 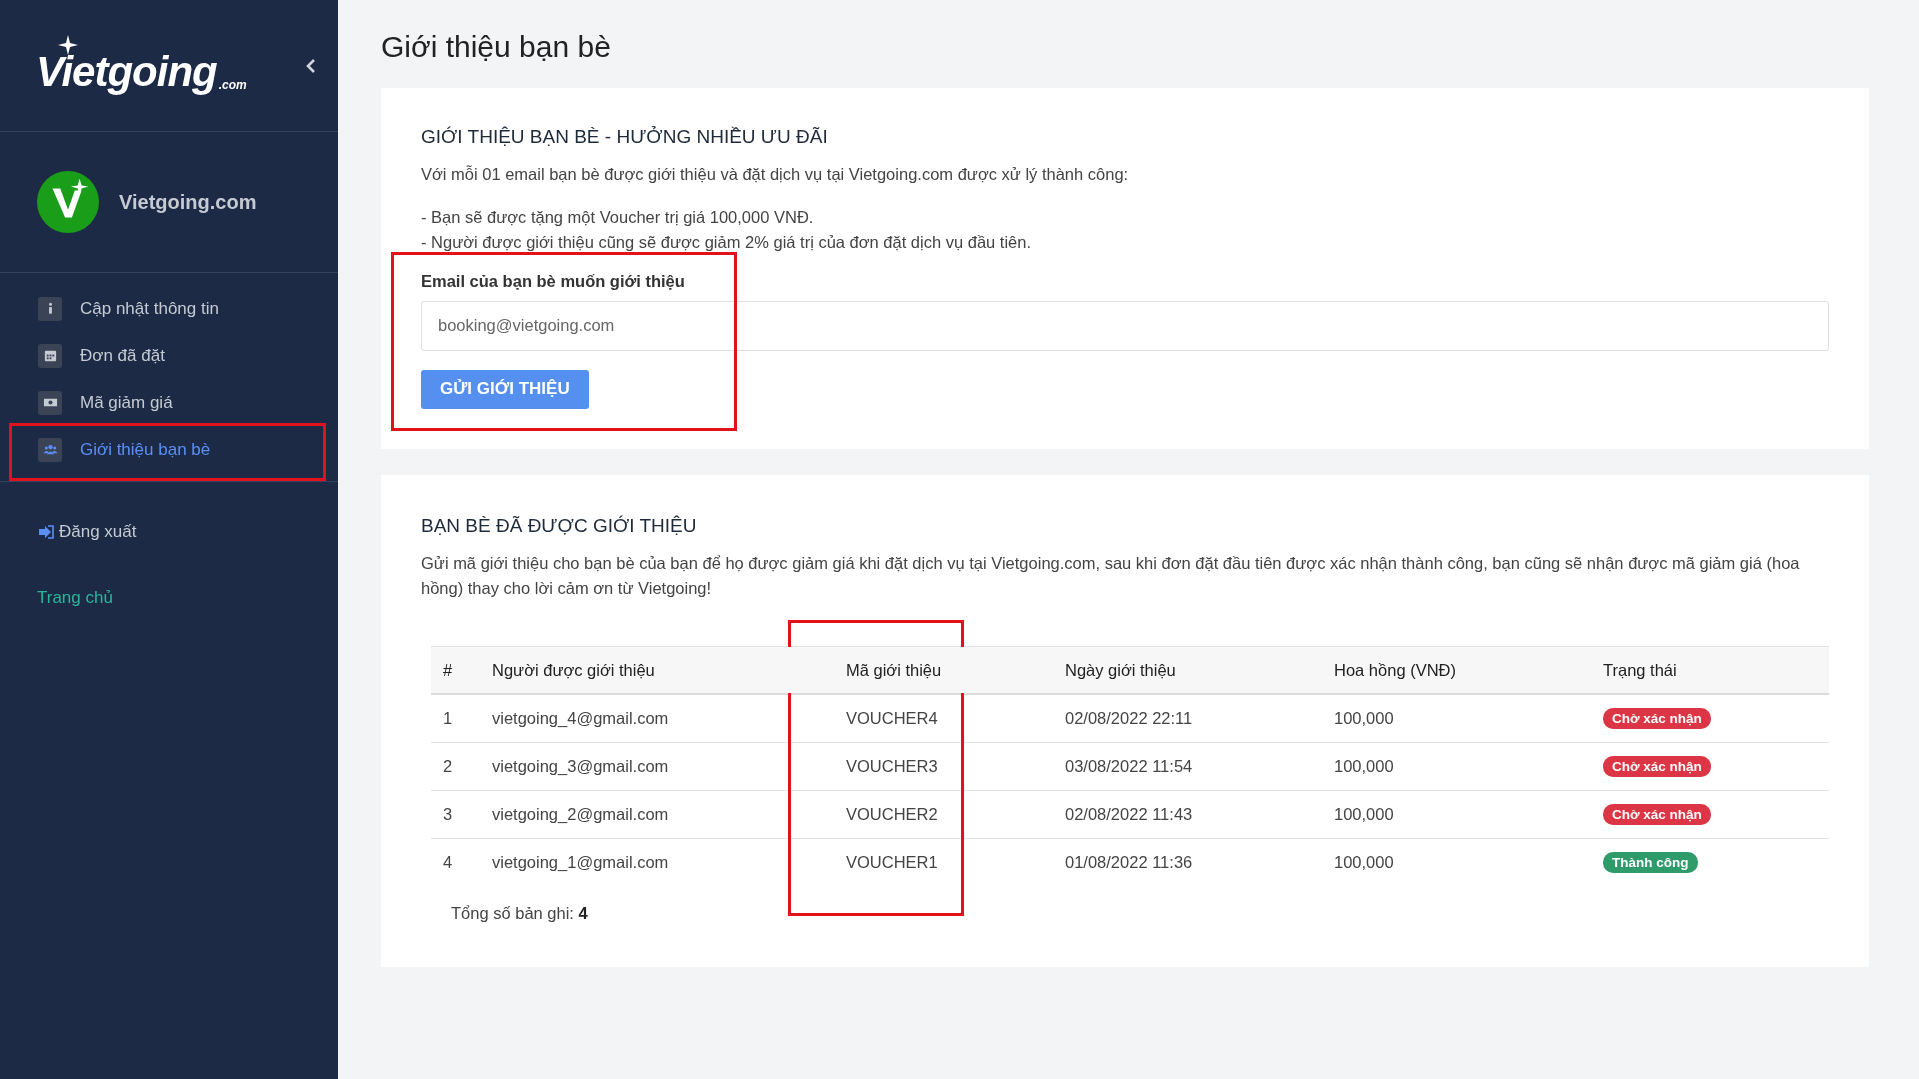 I want to click on table-cell: VOUCHER4, so click(x=943, y=718).